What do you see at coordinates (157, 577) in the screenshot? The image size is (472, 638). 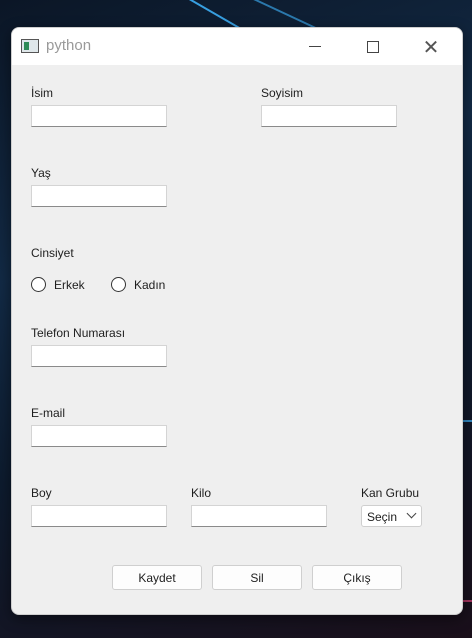 I see `save-button: Kaydet` at bounding box center [157, 577].